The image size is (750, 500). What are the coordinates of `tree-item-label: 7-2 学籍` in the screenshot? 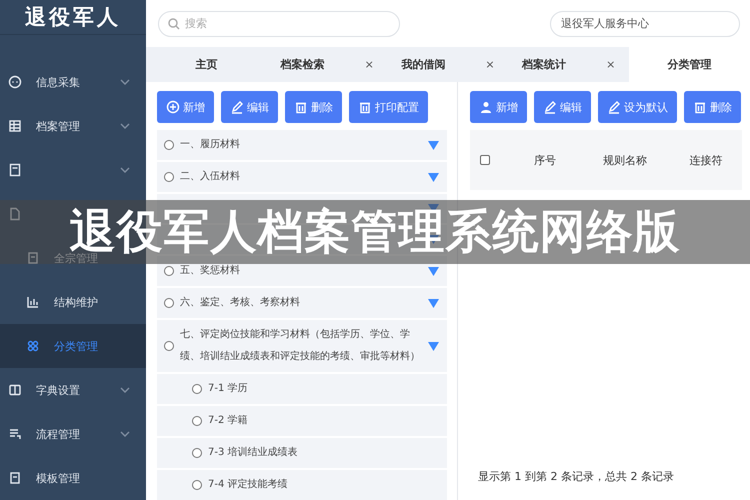 It's located at (228, 421).